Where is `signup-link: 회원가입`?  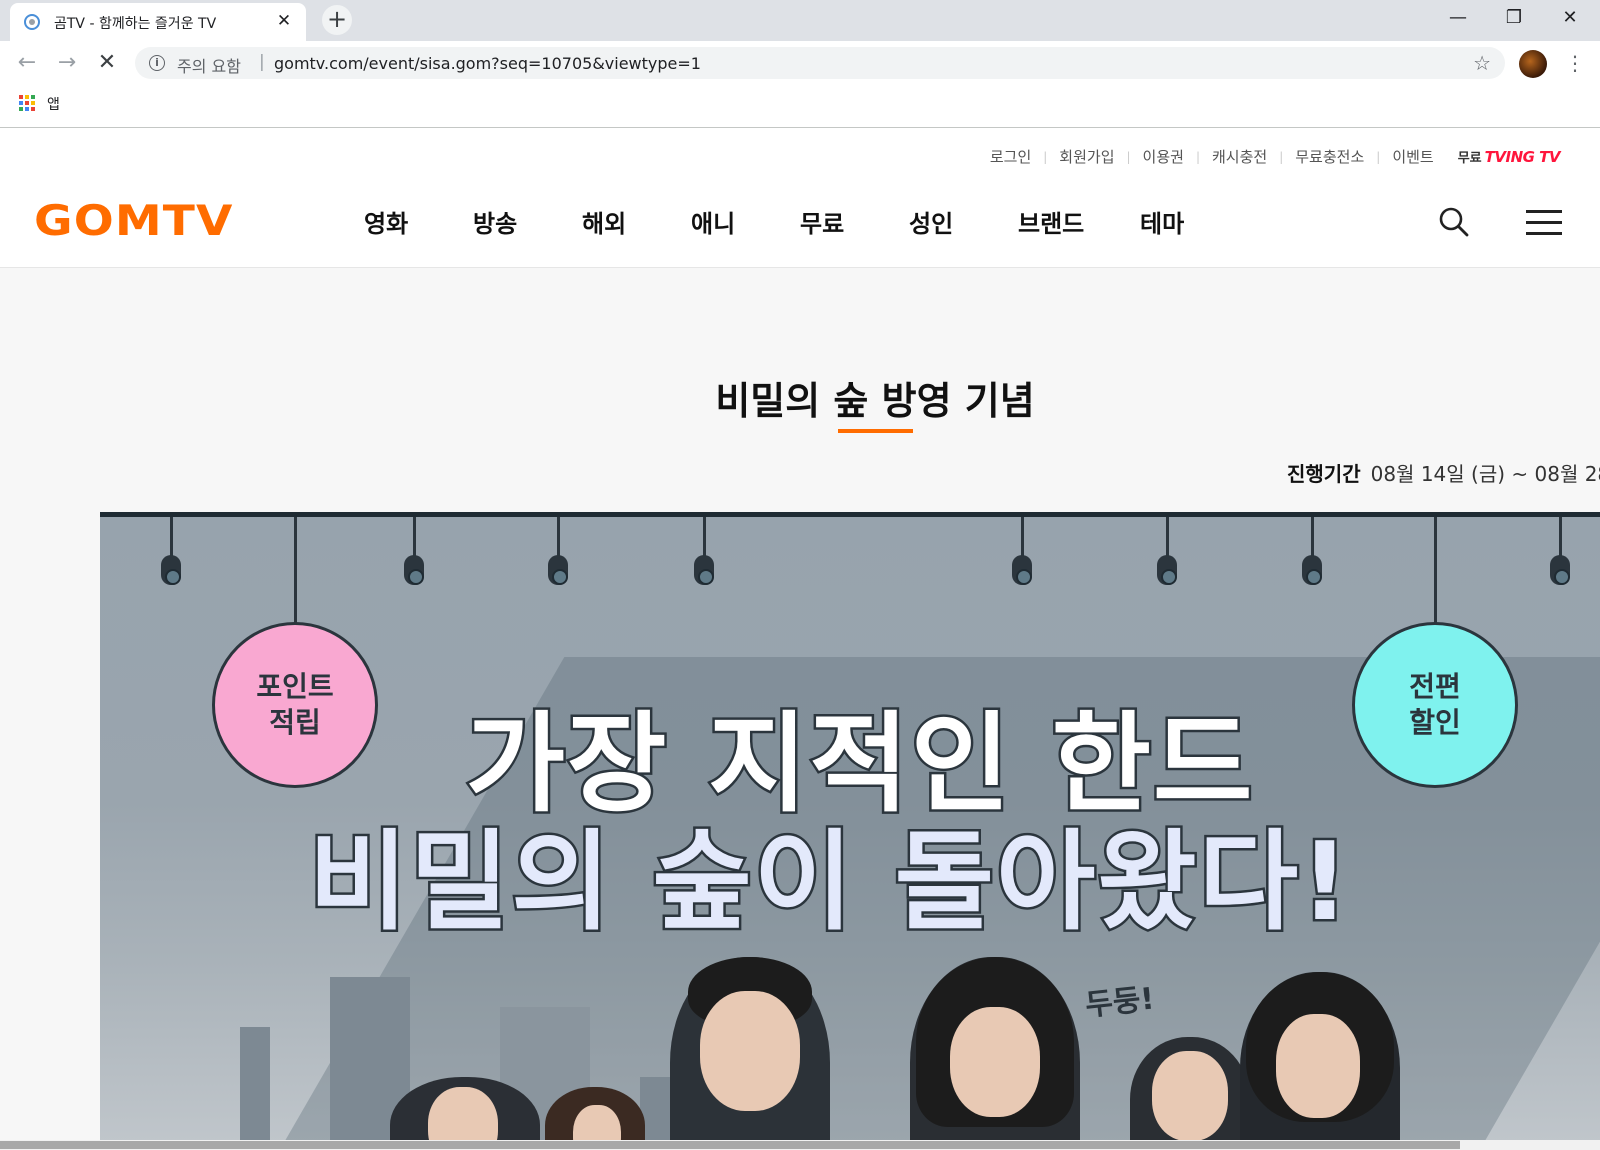 signup-link: 회원가입 is located at coordinates (1086, 156).